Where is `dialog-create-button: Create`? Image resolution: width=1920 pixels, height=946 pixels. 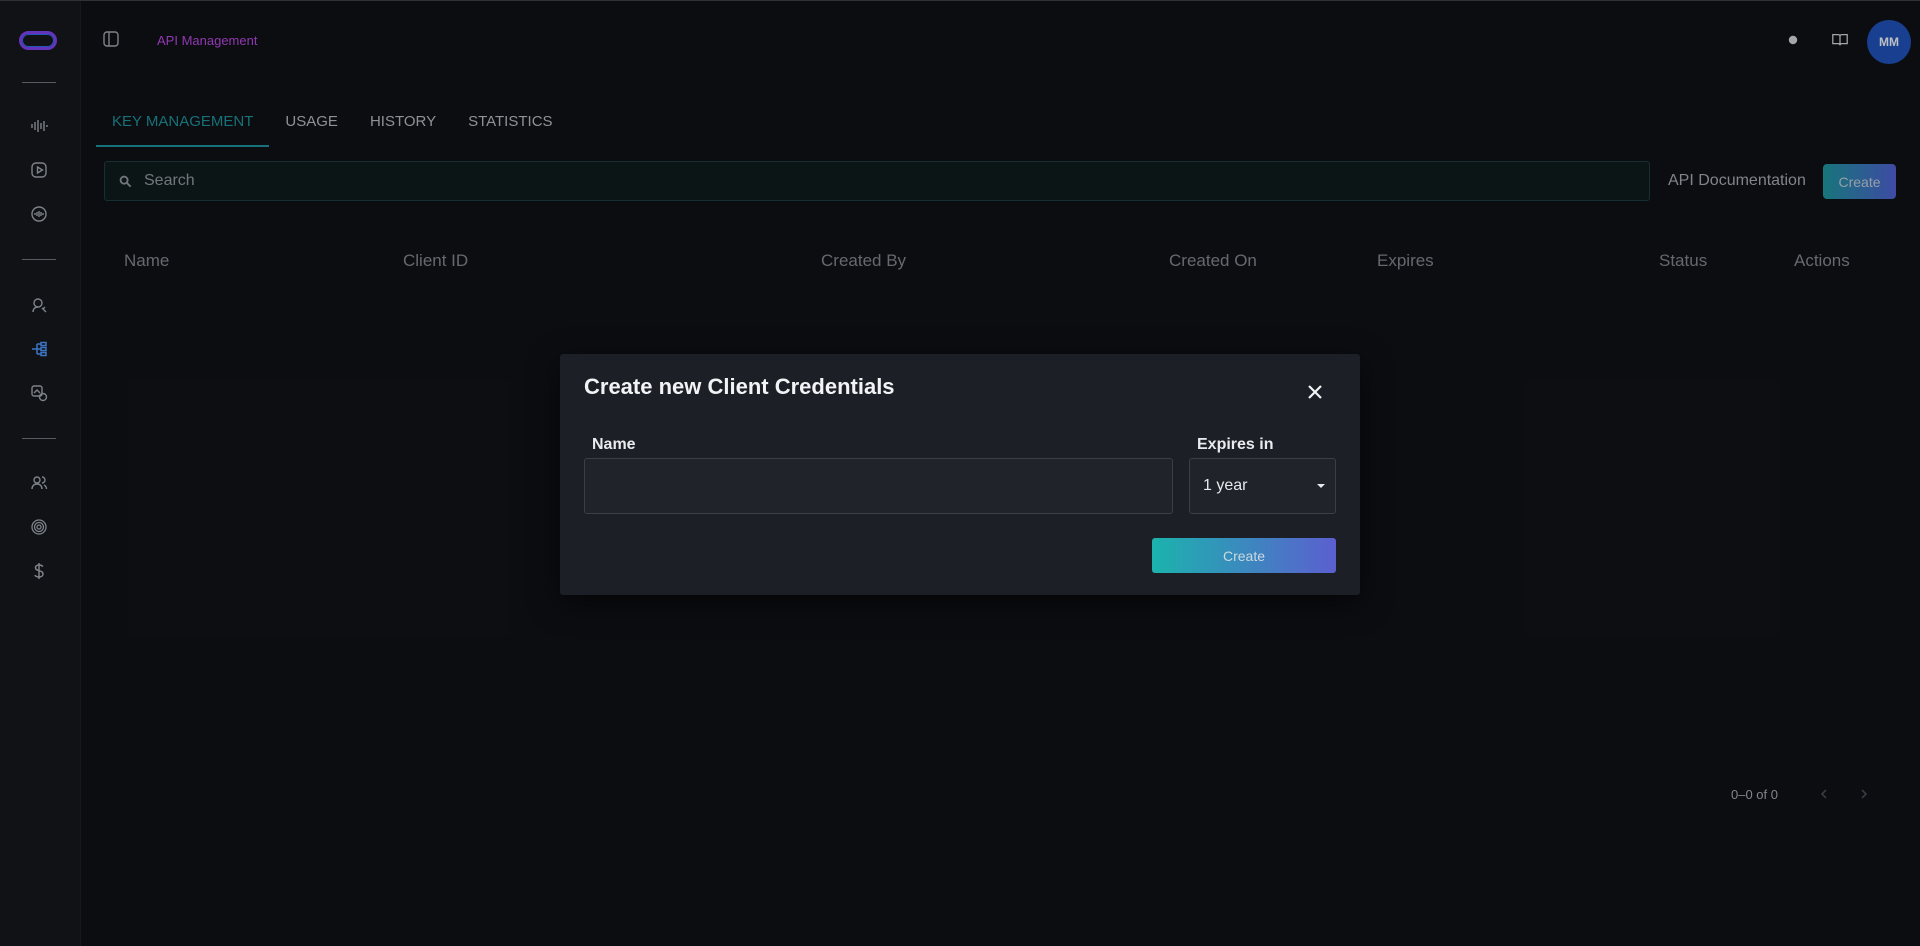
dialog-create-button: Create is located at coordinates (1244, 555).